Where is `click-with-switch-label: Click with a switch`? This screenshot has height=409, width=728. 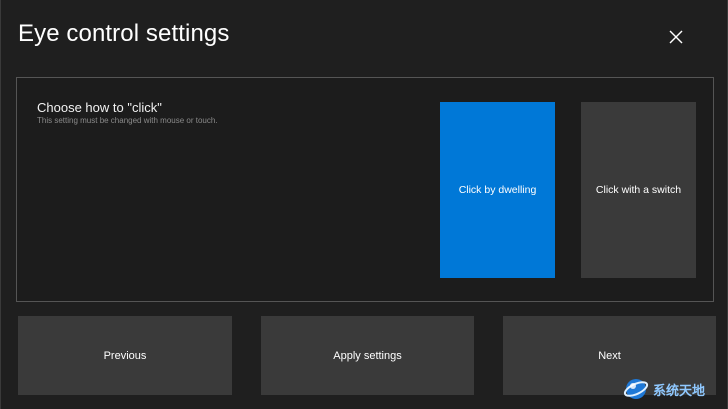 click-with-switch-label: Click with a switch is located at coordinates (638, 190).